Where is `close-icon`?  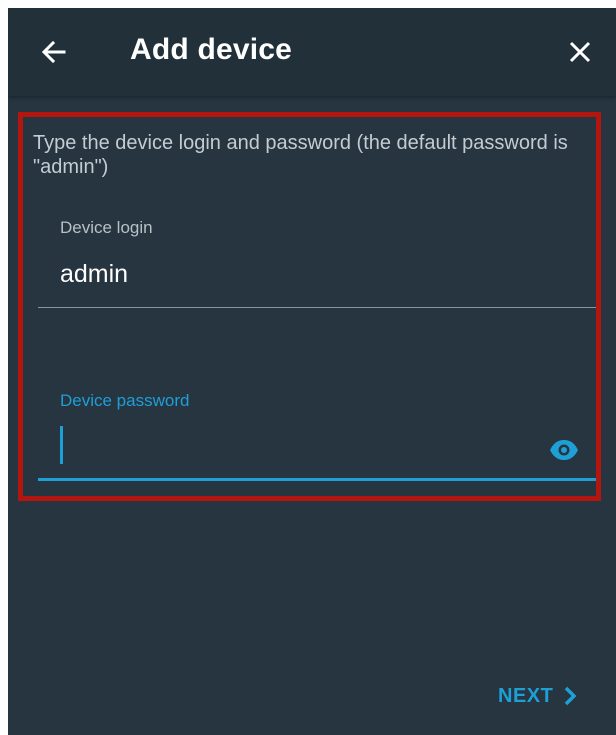 close-icon is located at coordinates (580, 52).